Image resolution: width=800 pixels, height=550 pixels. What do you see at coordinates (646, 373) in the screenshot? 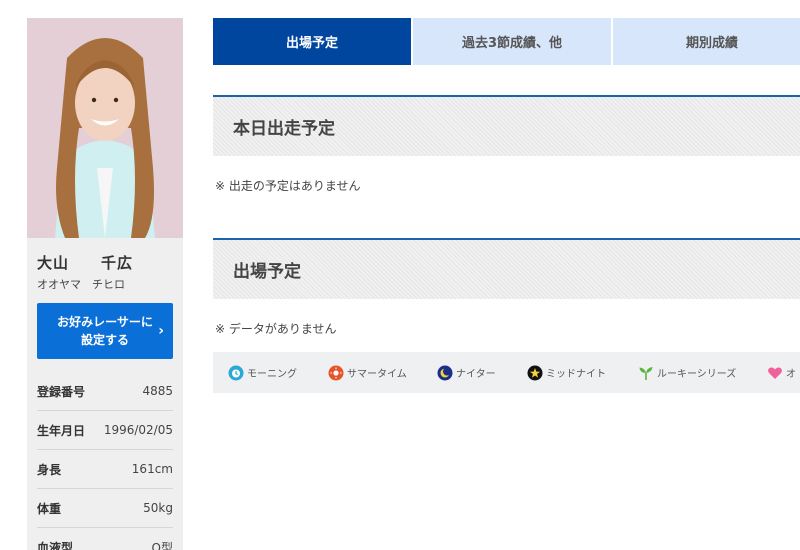
I see `sprout-icon` at bounding box center [646, 373].